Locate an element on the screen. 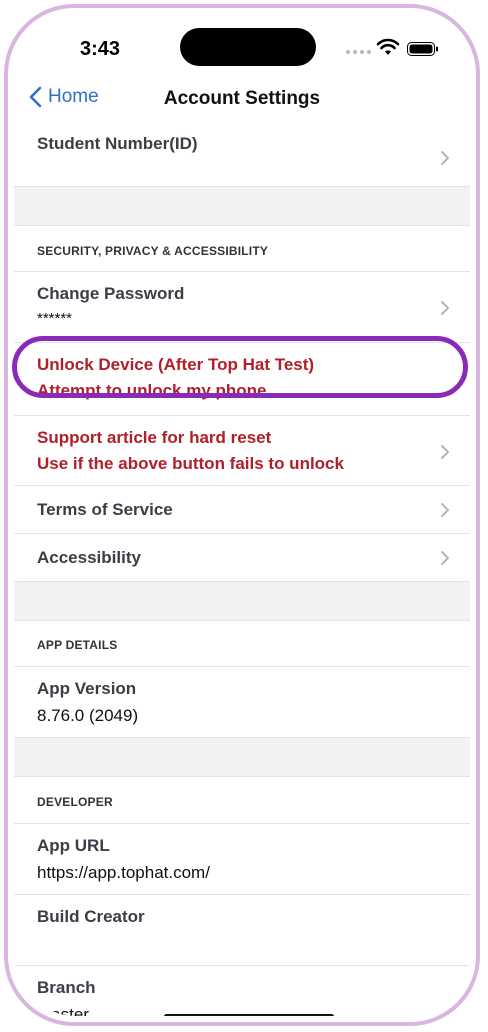 The width and height of the screenshot is (488, 1032). app-details-section-header: APP DETAILS is located at coordinates (242, 644).